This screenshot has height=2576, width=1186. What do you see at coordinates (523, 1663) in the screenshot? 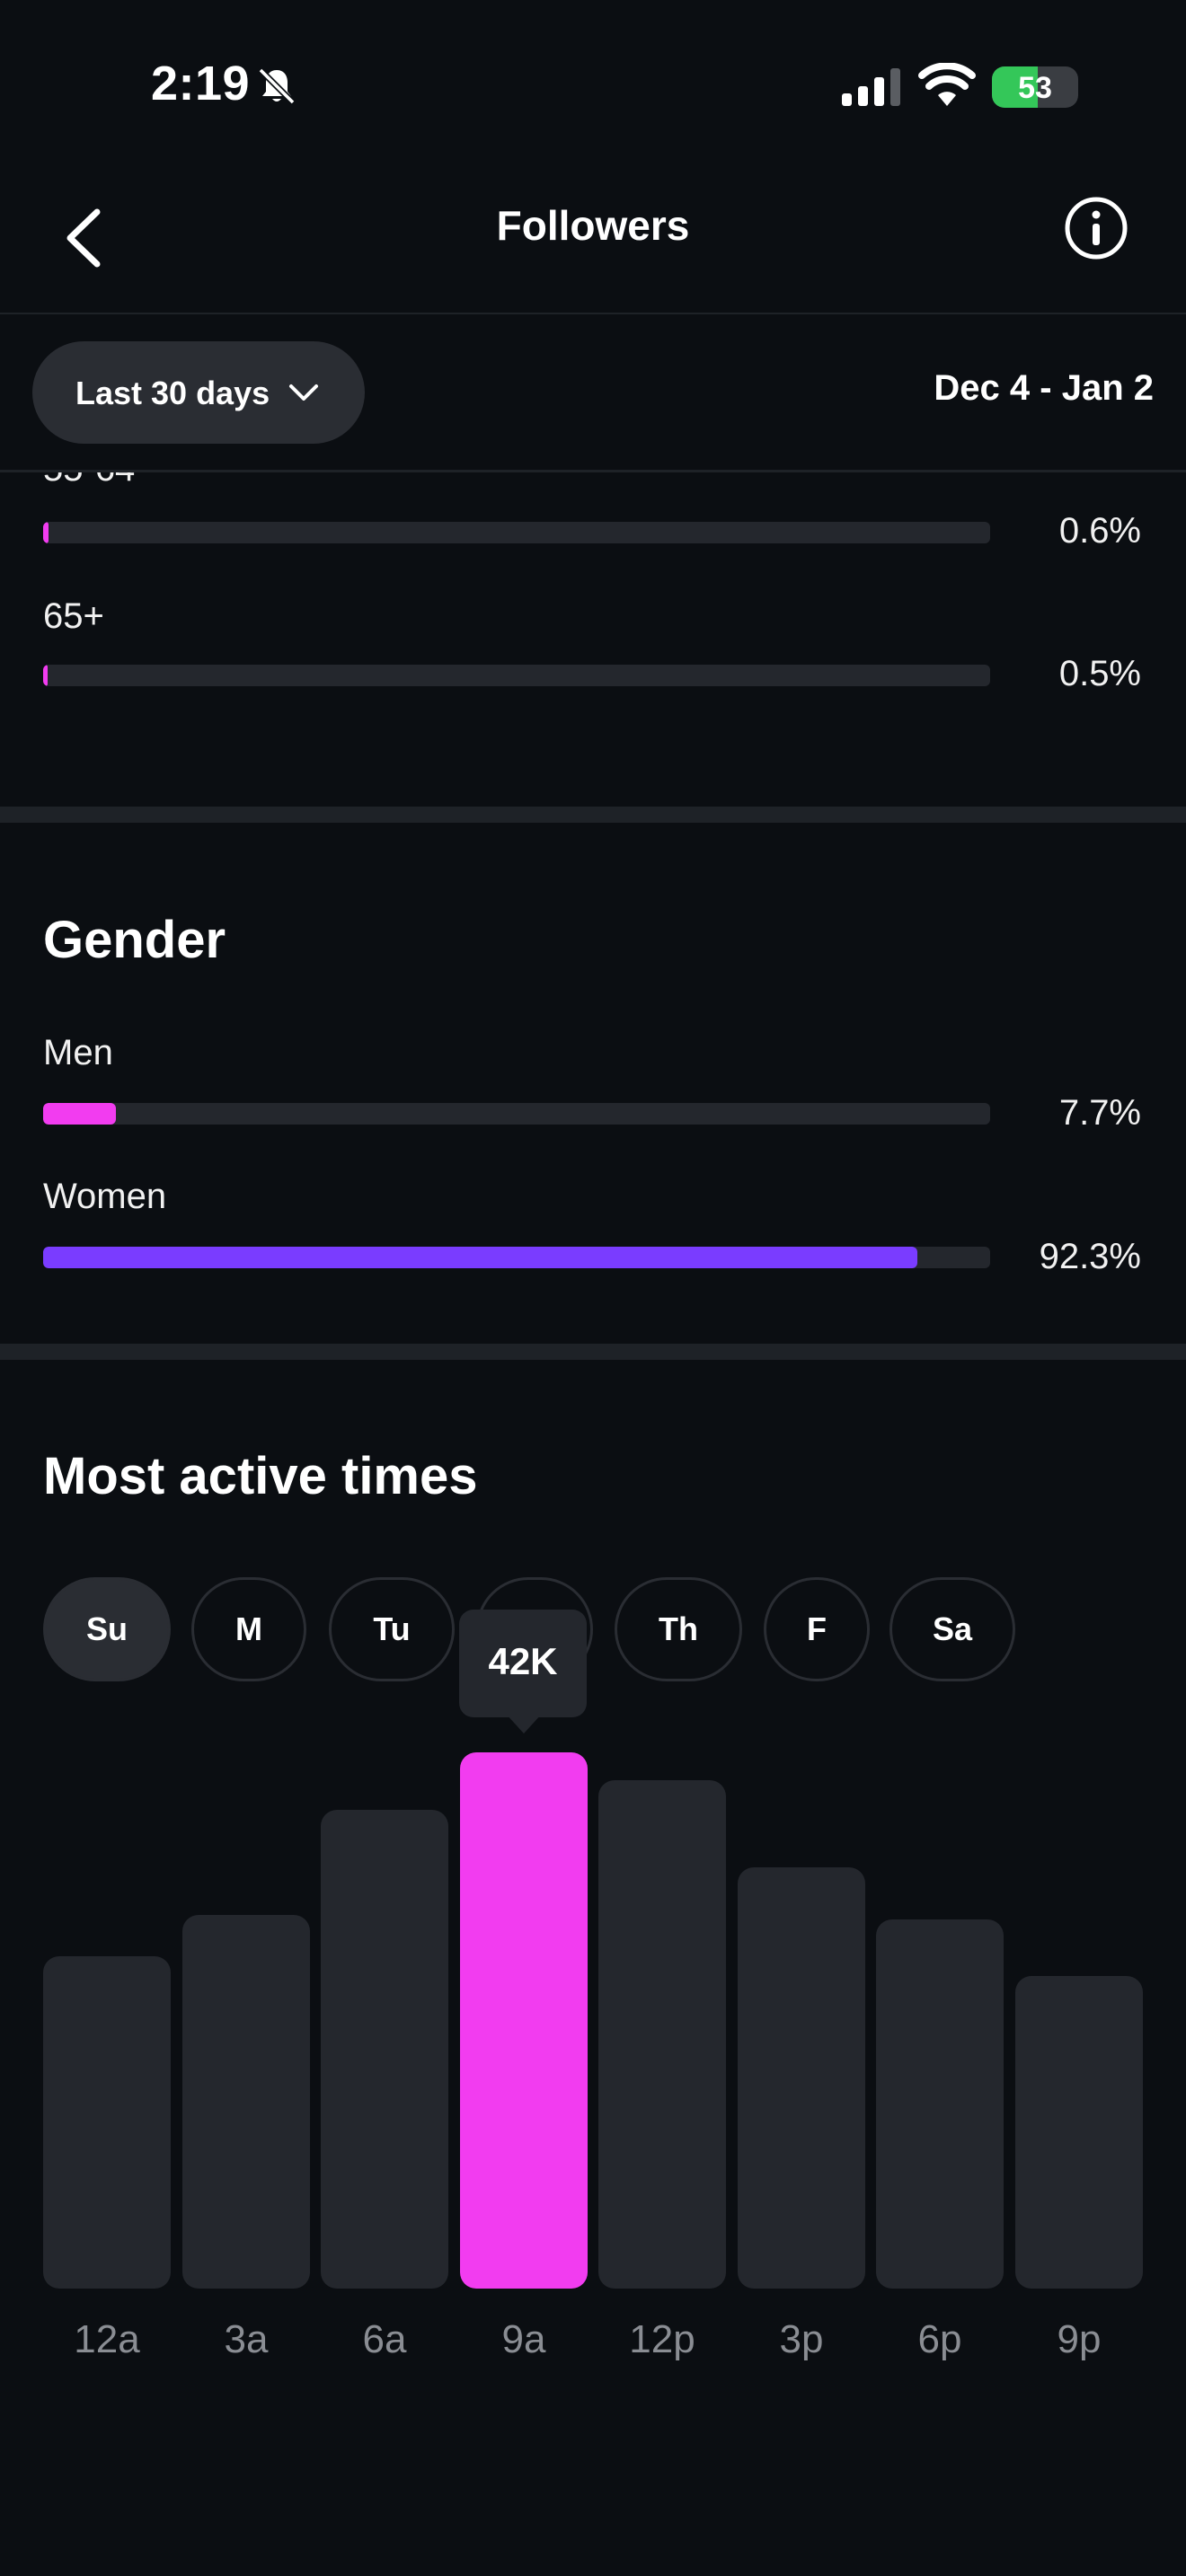
I see `bar-value-tooltip: 42K` at bounding box center [523, 1663].